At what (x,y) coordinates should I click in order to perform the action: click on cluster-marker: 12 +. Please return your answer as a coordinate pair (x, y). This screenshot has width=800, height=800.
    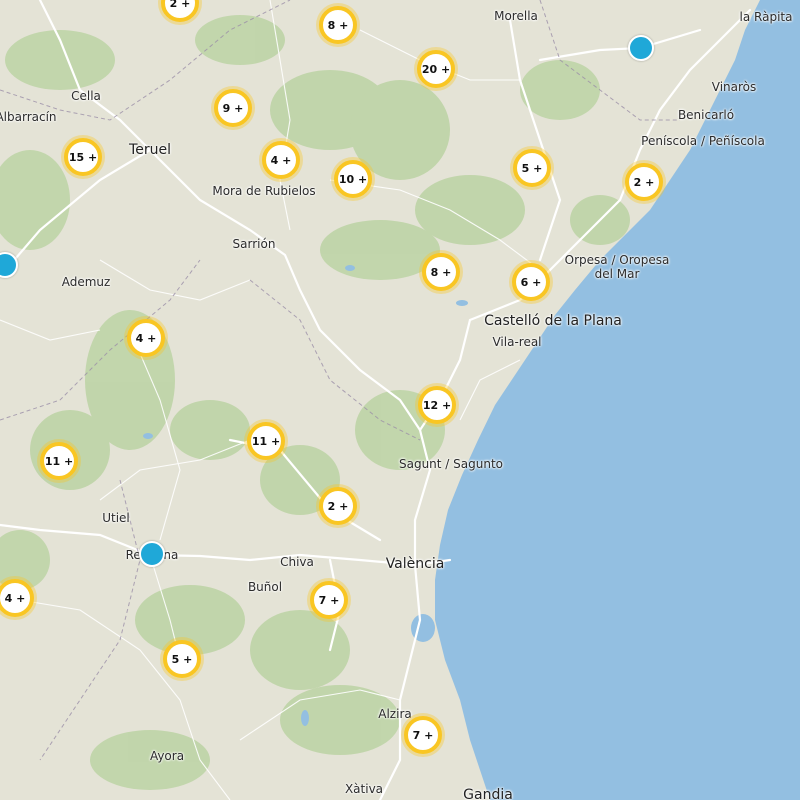
    Looking at the image, I should click on (437, 405).